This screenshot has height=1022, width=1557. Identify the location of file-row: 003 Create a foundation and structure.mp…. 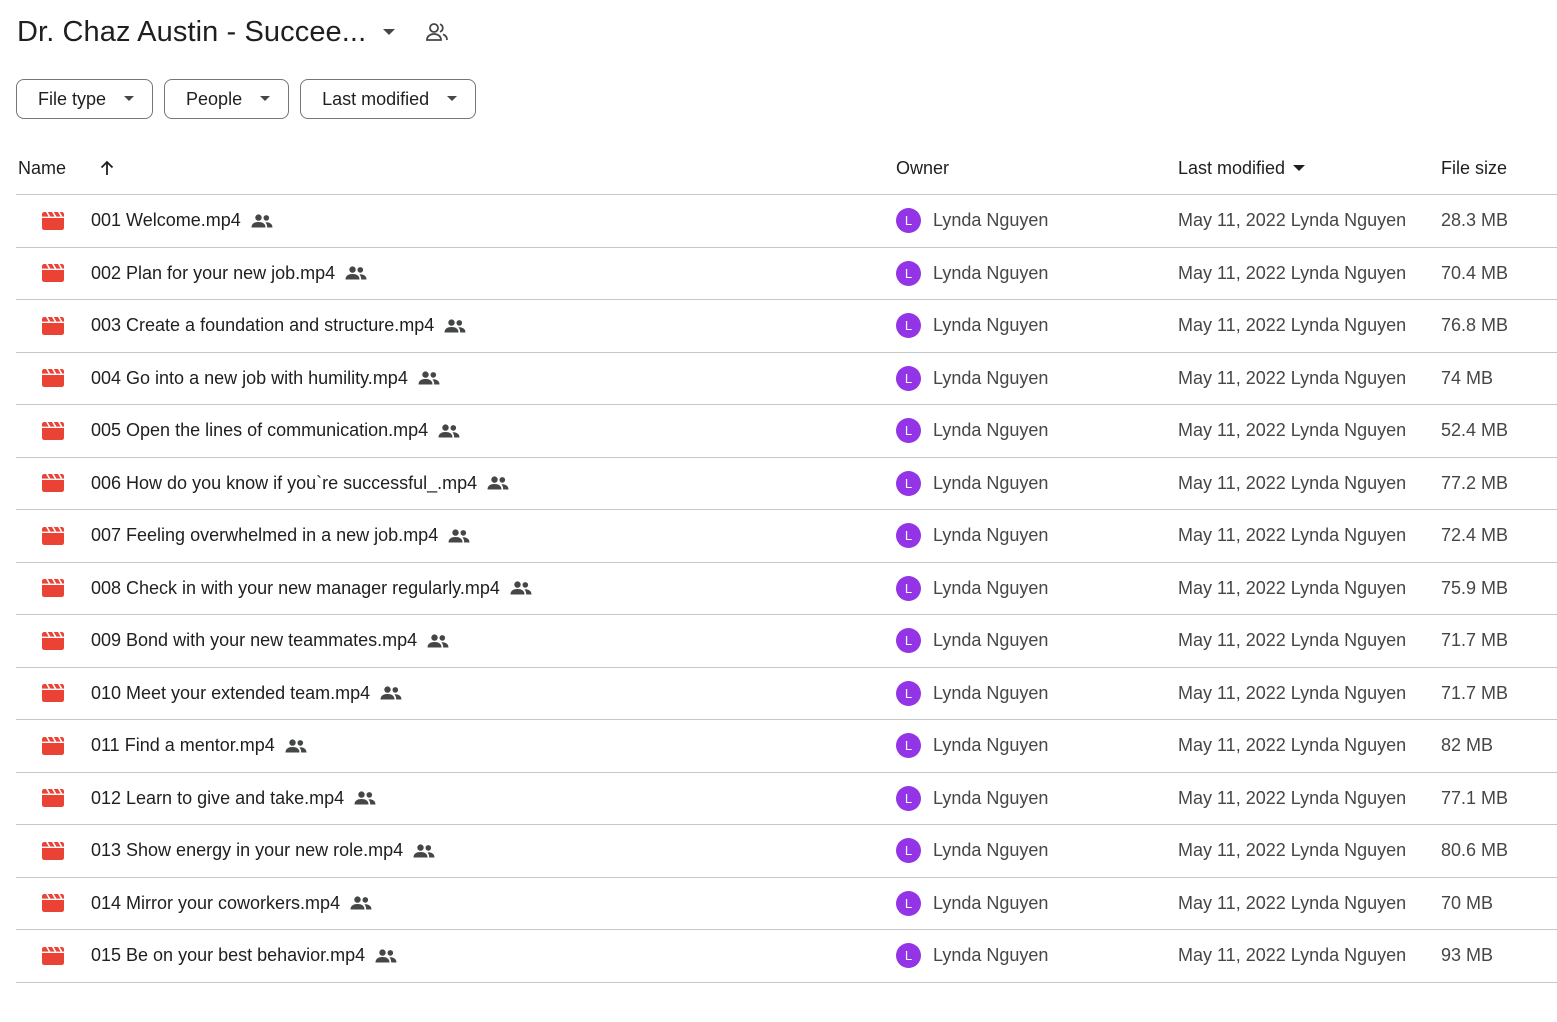
(786, 326).